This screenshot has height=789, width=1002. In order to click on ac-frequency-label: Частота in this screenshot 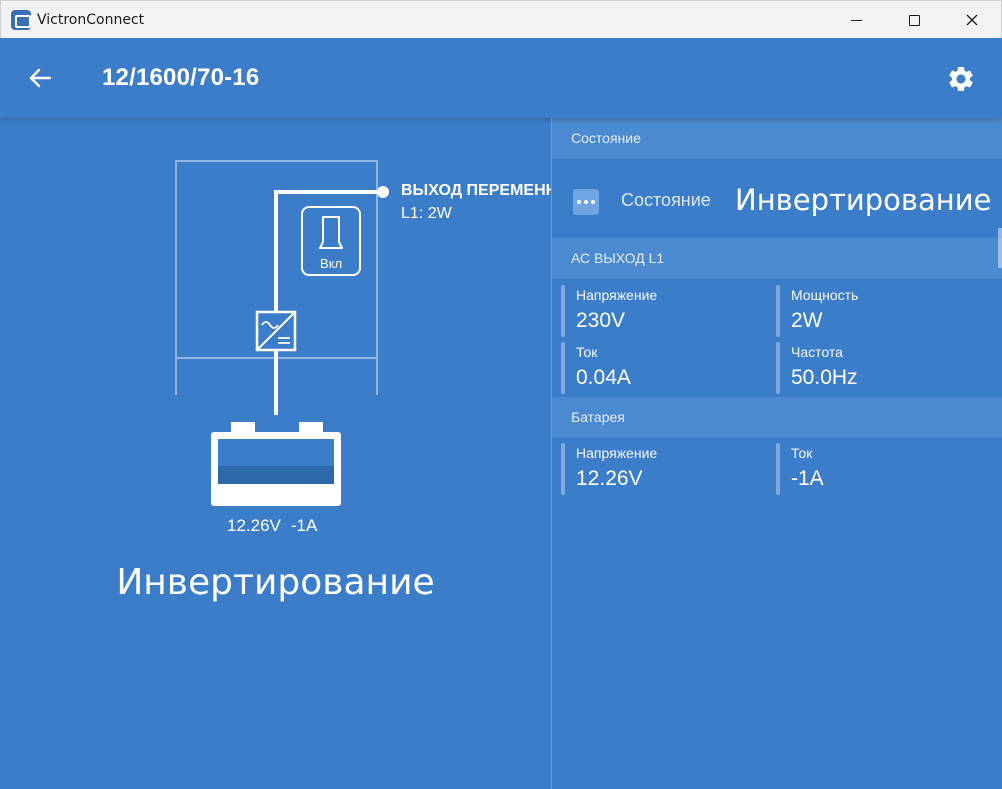, I will do `click(817, 352)`.